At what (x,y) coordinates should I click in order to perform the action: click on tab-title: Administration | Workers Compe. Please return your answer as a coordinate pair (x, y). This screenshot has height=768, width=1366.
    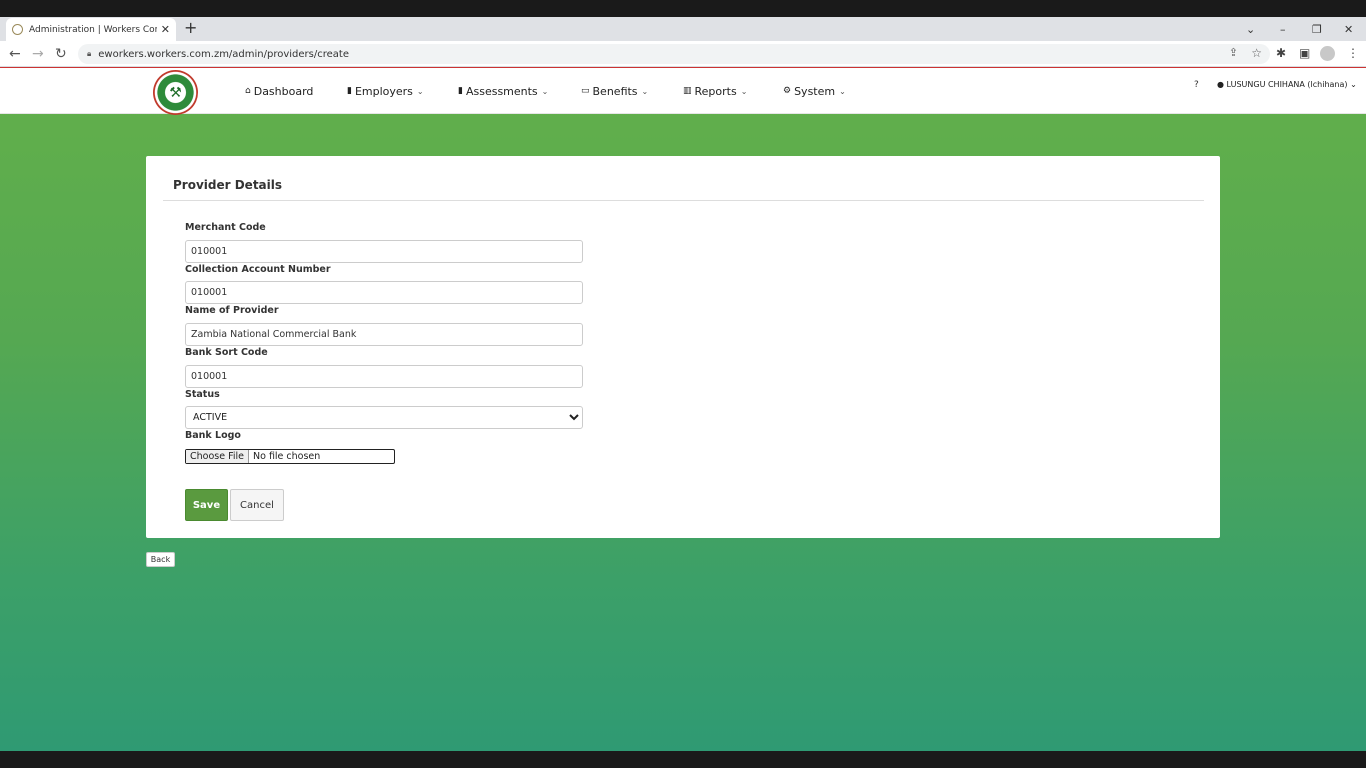
    Looking at the image, I should click on (93, 29).